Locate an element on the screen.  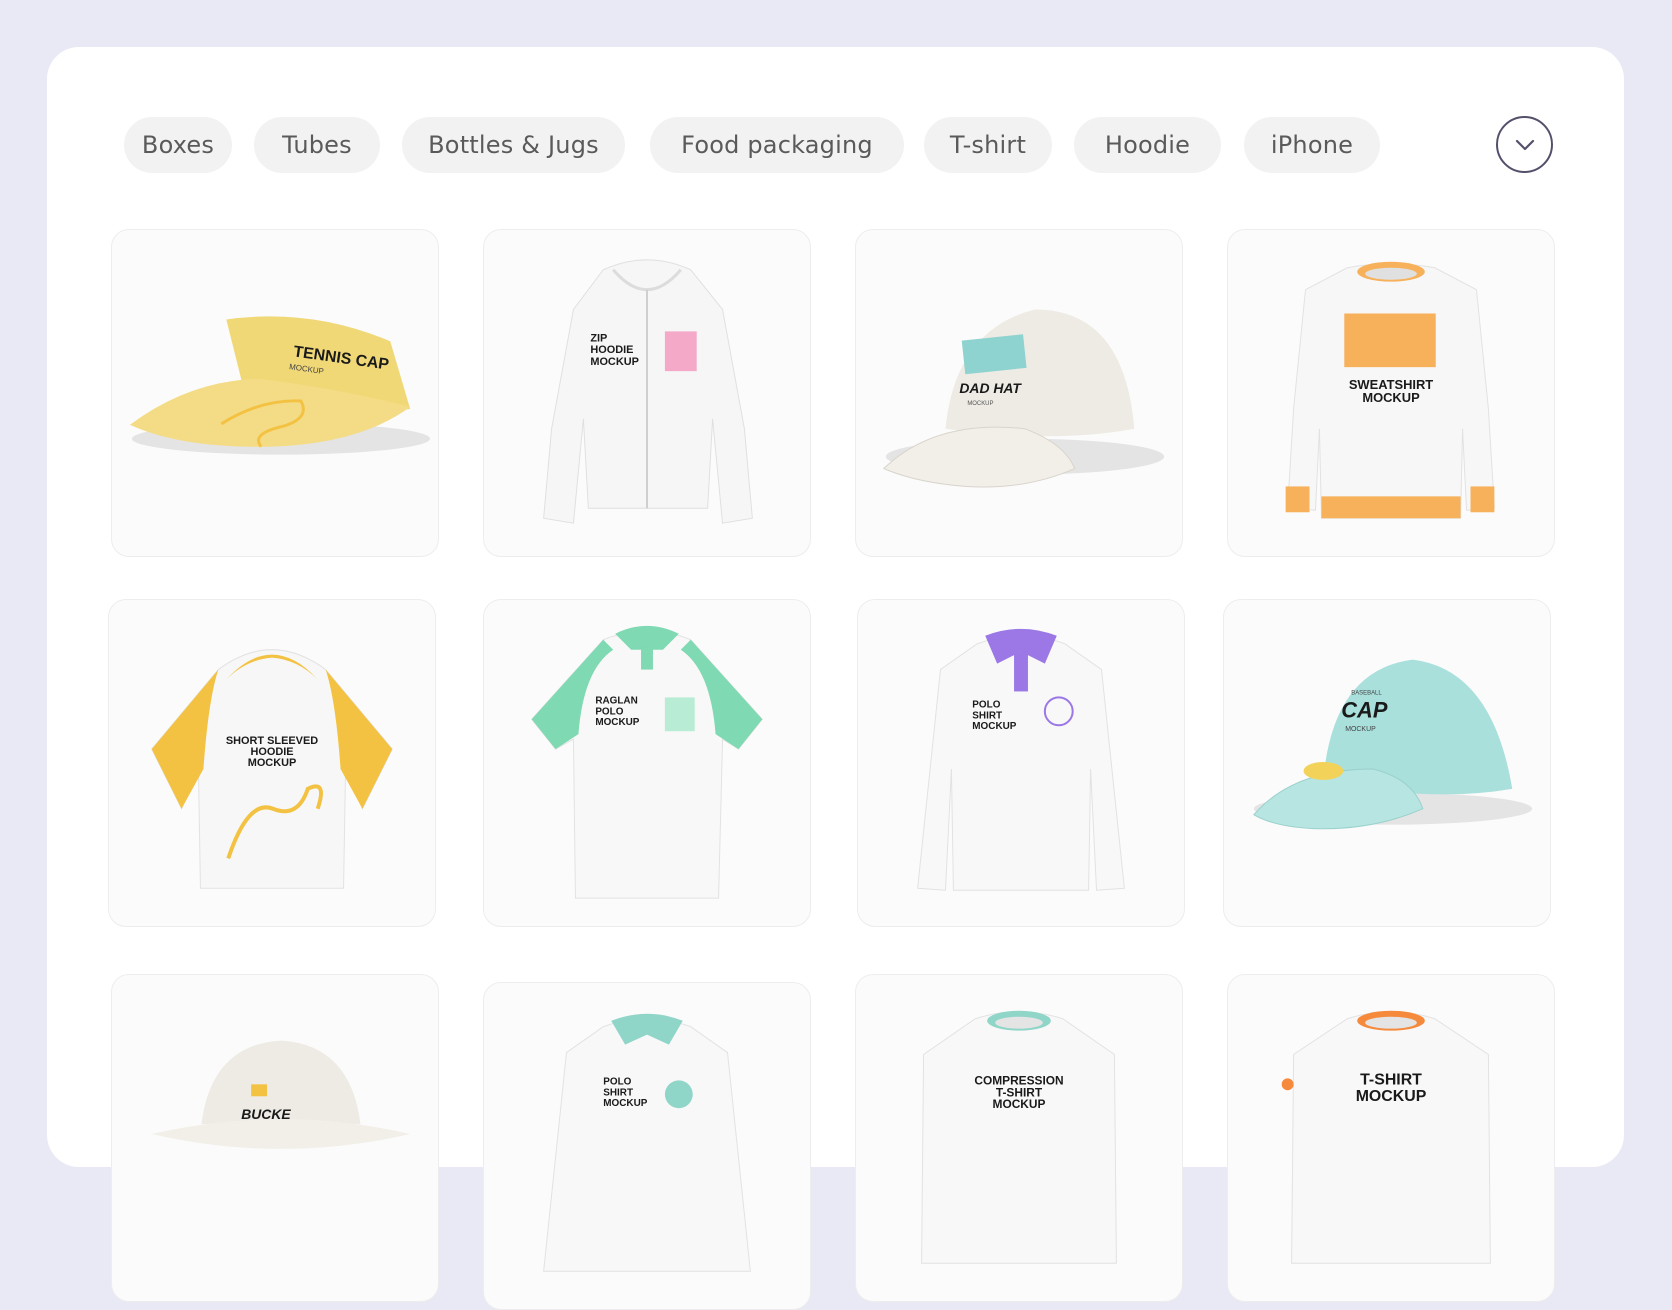
chevron-down-icon is located at coordinates (1524, 144).